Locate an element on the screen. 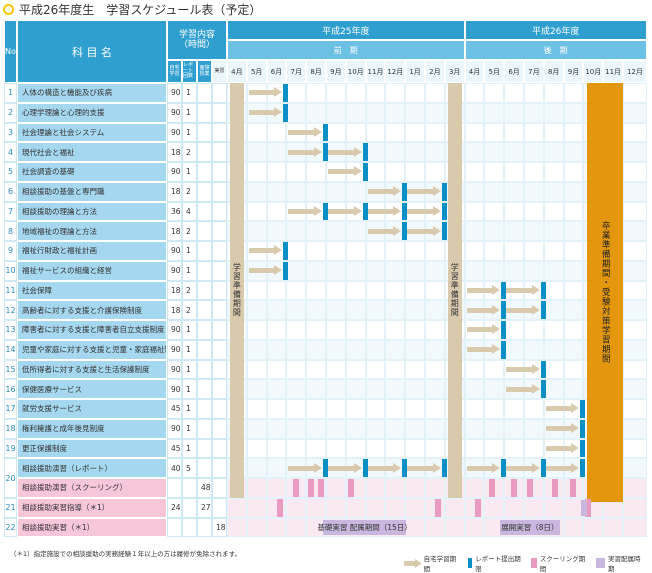 Image resolution: width=652 pixels, height=573 pixels. hours-home: 180 is located at coordinates (174, 152).